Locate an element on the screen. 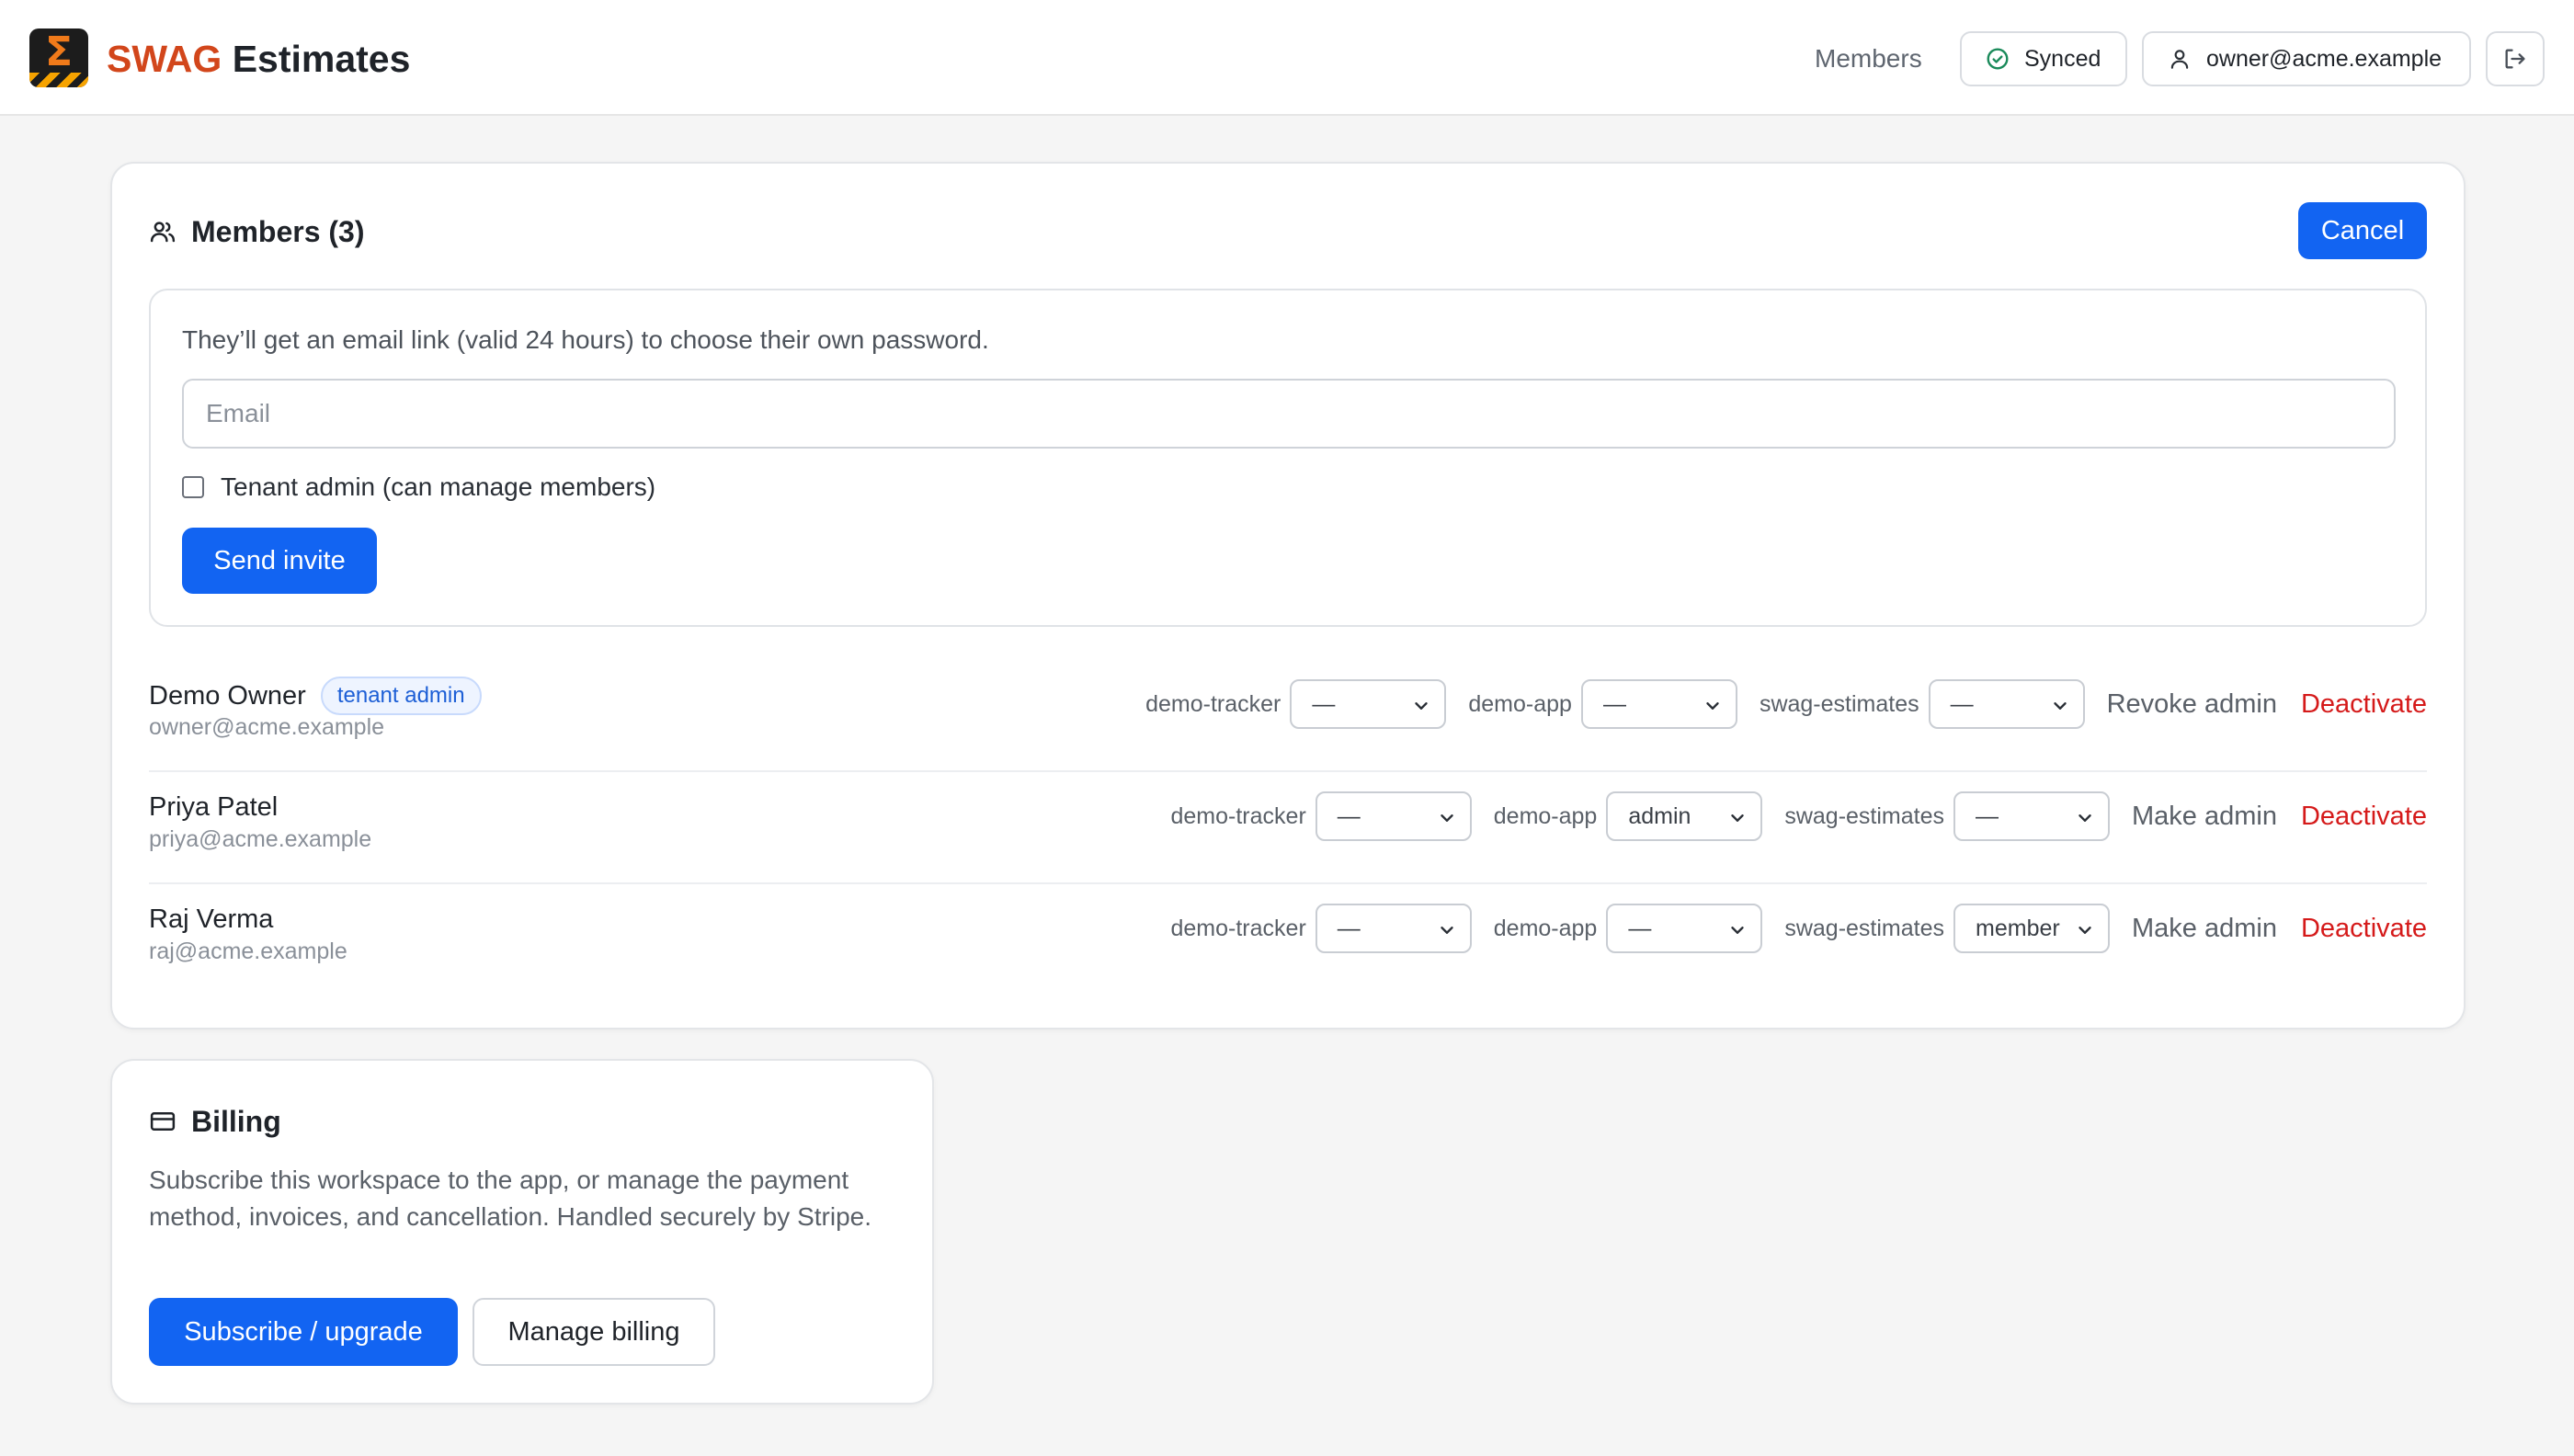  member-name: Priya Patel is located at coordinates (213, 807).